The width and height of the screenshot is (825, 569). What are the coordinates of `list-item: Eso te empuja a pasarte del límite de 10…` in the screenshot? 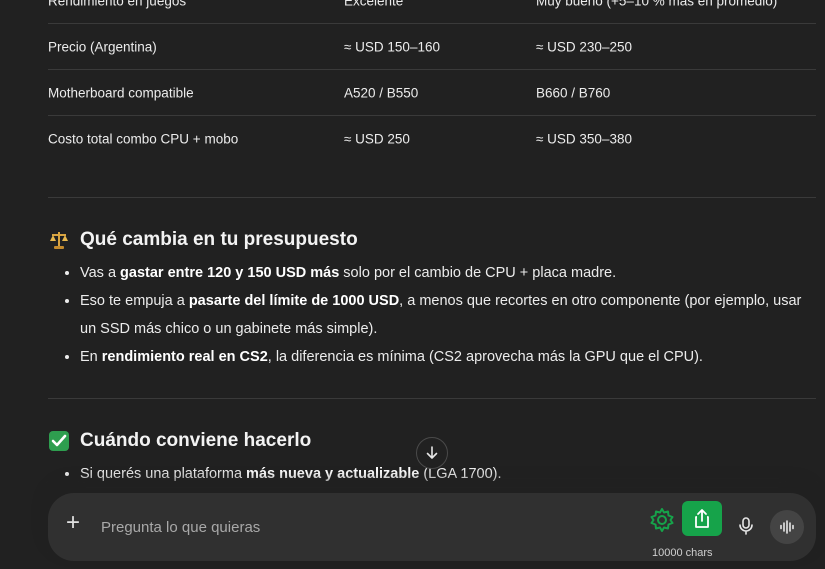 It's located at (448, 315).